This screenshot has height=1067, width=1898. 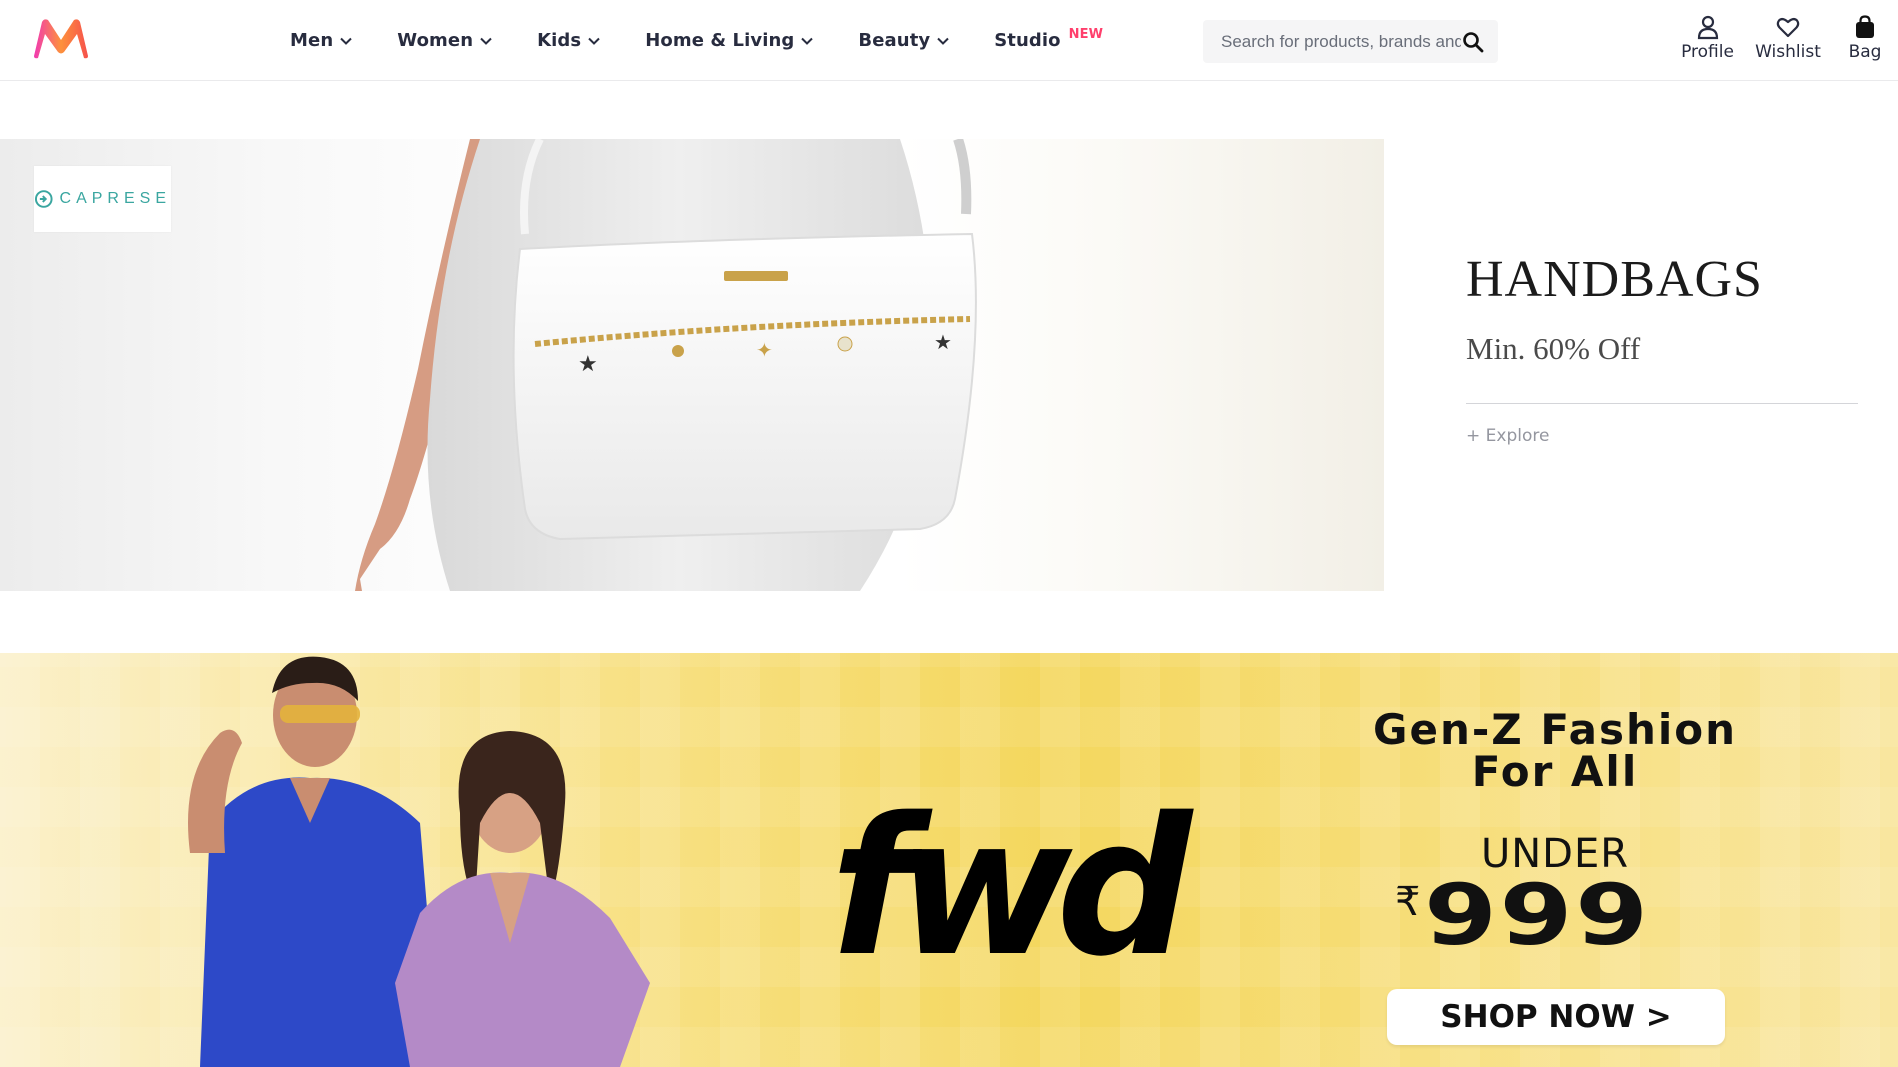 What do you see at coordinates (559, 40) in the screenshot?
I see `nav-label: Kids` at bounding box center [559, 40].